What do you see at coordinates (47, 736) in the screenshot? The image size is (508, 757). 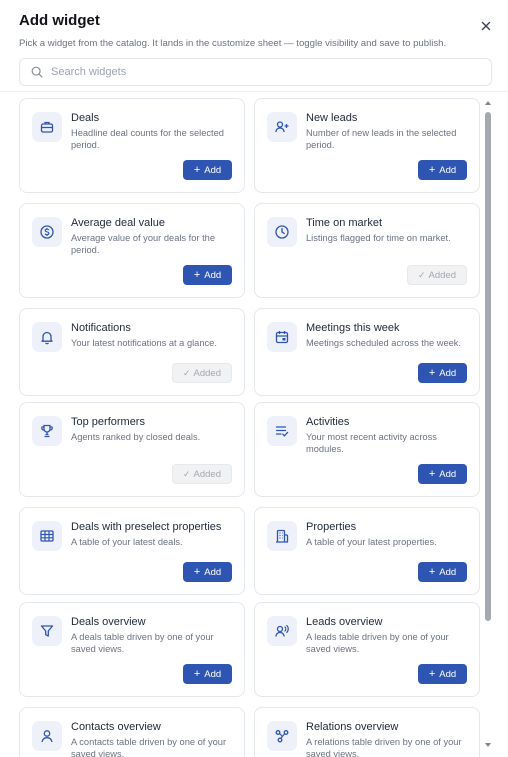 I see `user-icon` at bounding box center [47, 736].